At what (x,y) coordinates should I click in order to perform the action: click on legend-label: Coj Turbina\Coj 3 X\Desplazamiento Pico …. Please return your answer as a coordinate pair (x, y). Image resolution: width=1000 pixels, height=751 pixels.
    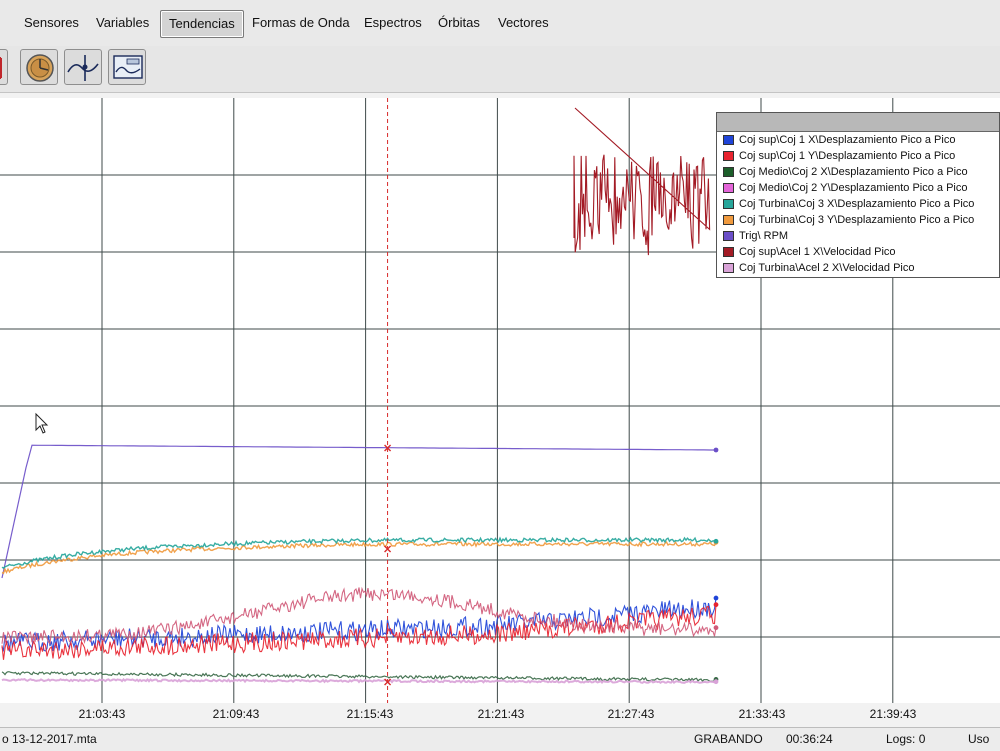
    Looking at the image, I should click on (857, 204).